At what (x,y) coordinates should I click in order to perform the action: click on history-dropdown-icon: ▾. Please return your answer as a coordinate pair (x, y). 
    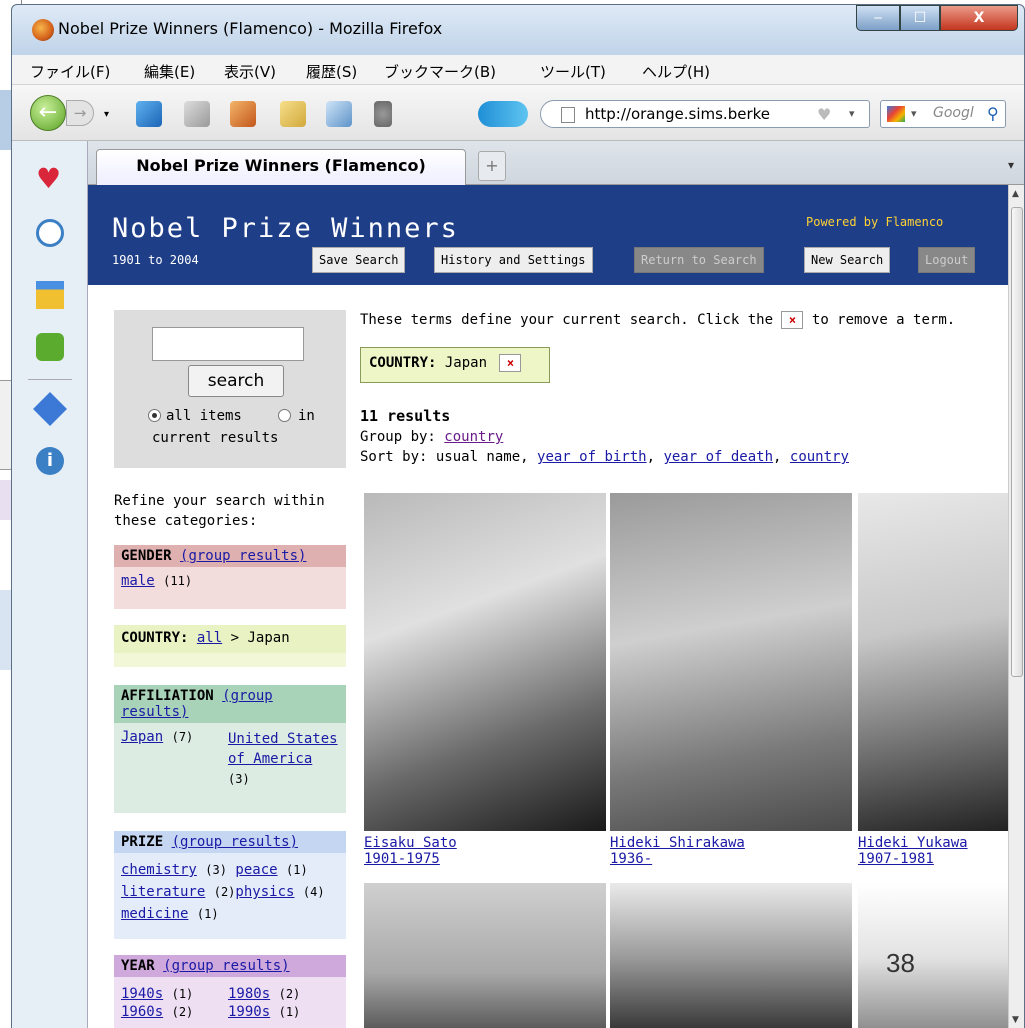
    Looking at the image, I should click on (109, 114).